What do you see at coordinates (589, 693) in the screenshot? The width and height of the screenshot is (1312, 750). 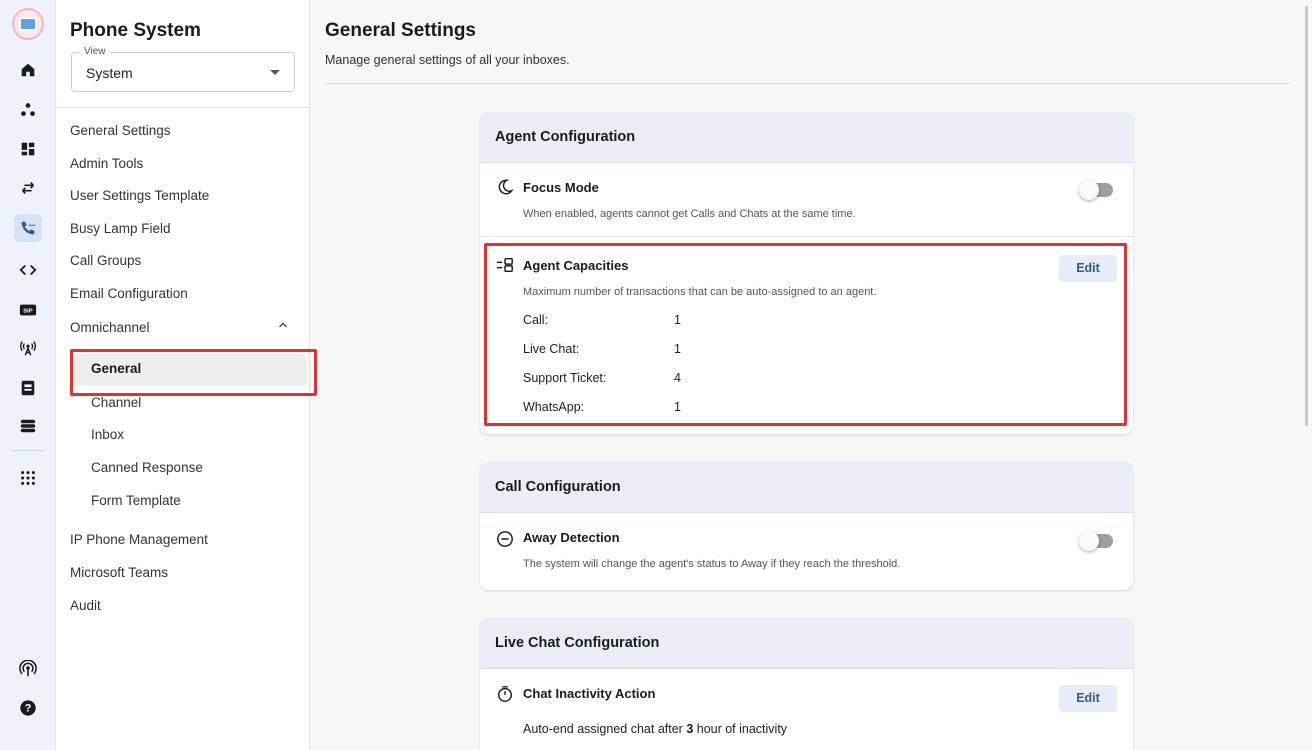 I see `chat-inactivity-title: Chat Inactivity Action` at bounding box center [589, 693].